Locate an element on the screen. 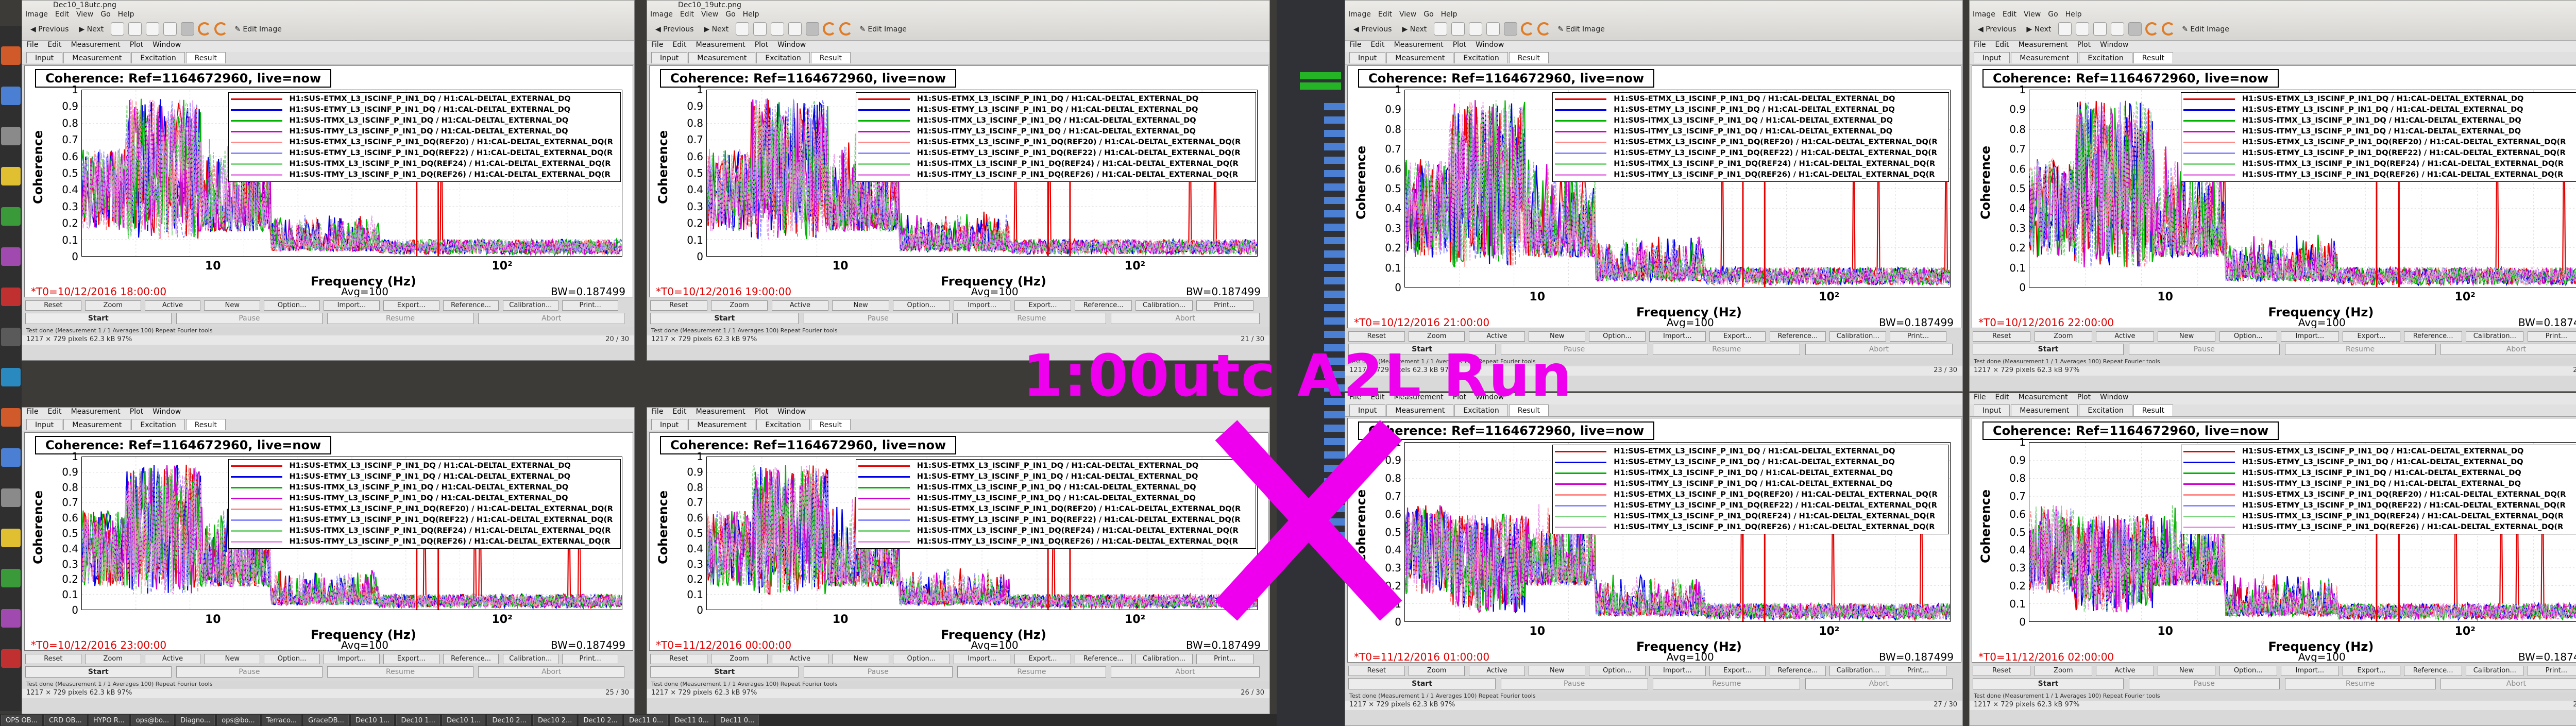  rotate-left-icon is located at coordinates (205, 29).